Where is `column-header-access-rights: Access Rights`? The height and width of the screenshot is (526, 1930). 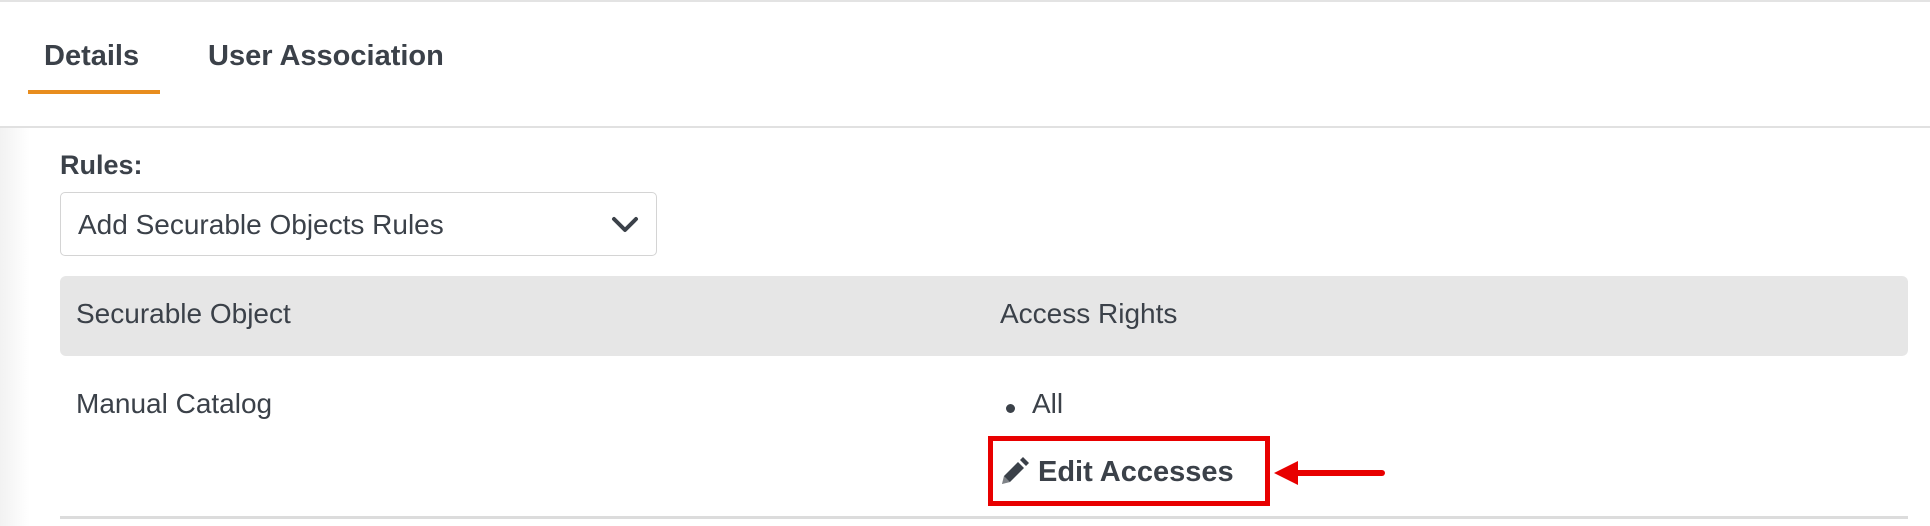 column-header-access-rights: Access Rights is located at coordinates (1089, 313).